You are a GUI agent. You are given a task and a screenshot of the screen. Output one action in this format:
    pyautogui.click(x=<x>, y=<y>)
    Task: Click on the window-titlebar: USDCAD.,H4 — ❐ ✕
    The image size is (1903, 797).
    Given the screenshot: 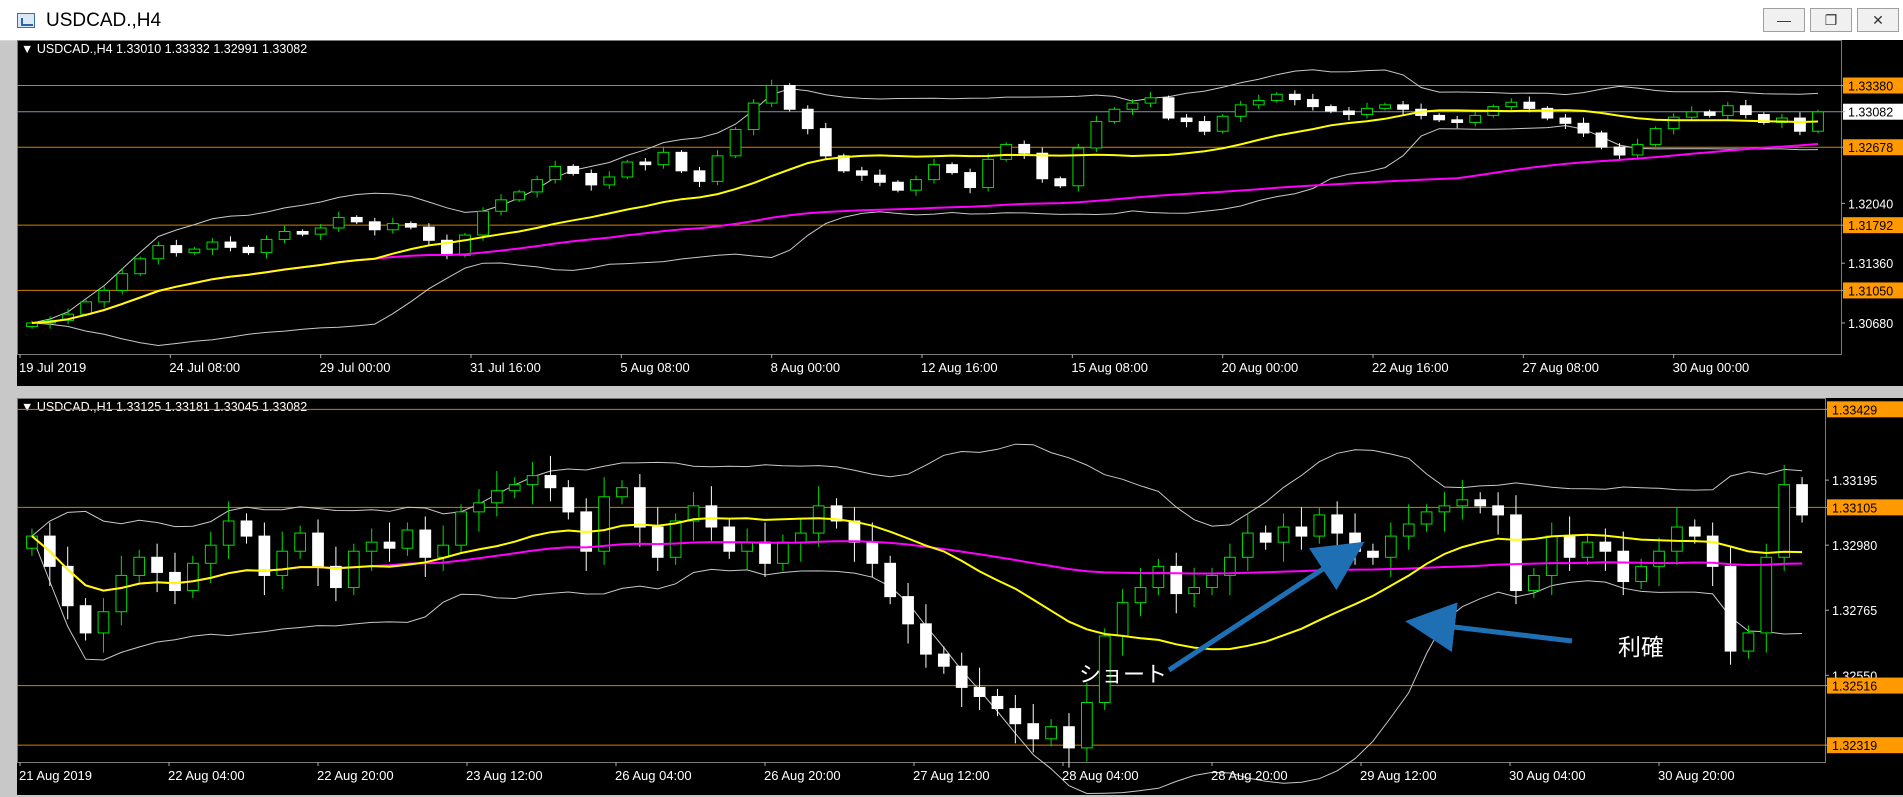 What is the action you would take?
    pyautogui.click(x=951, y=20)
    